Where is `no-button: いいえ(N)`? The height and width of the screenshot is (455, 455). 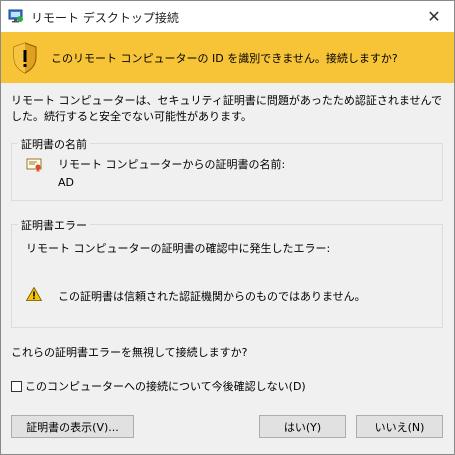 no-button: いいえ(N) is located at coordinates (399, 426).